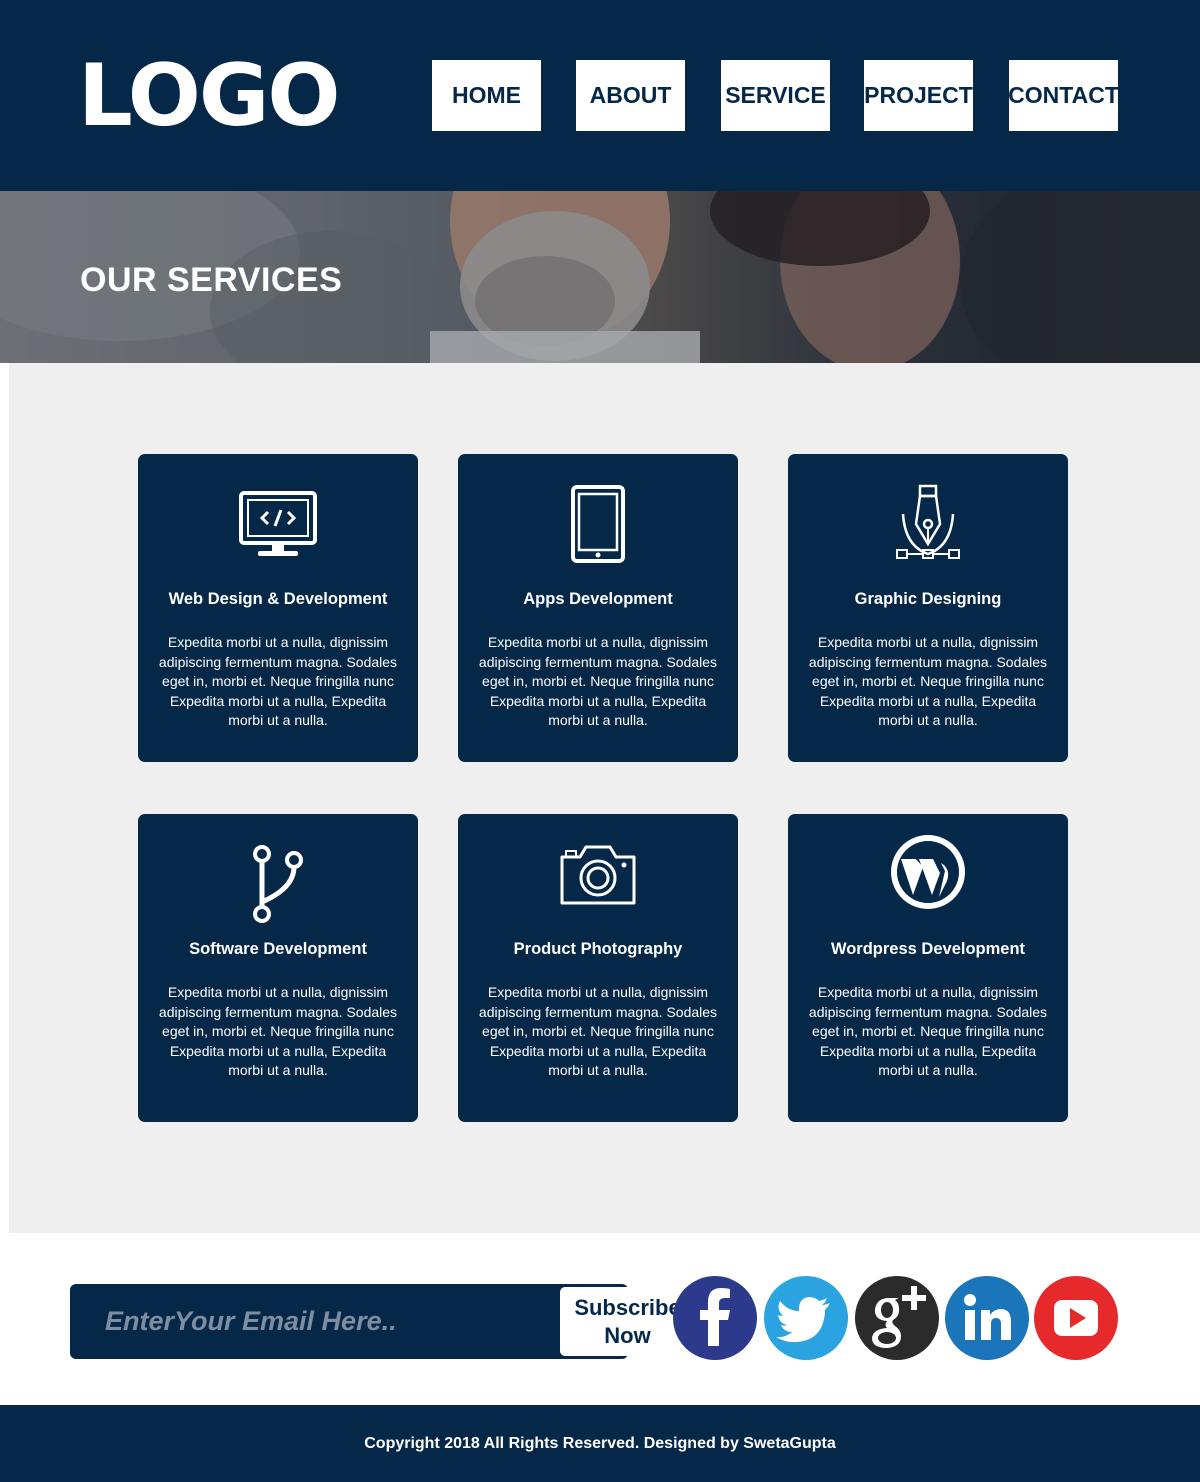  Describe the element at coordinates (775, 95) in the screenshot. I see `nav-service-button: SERVICE` at that location.